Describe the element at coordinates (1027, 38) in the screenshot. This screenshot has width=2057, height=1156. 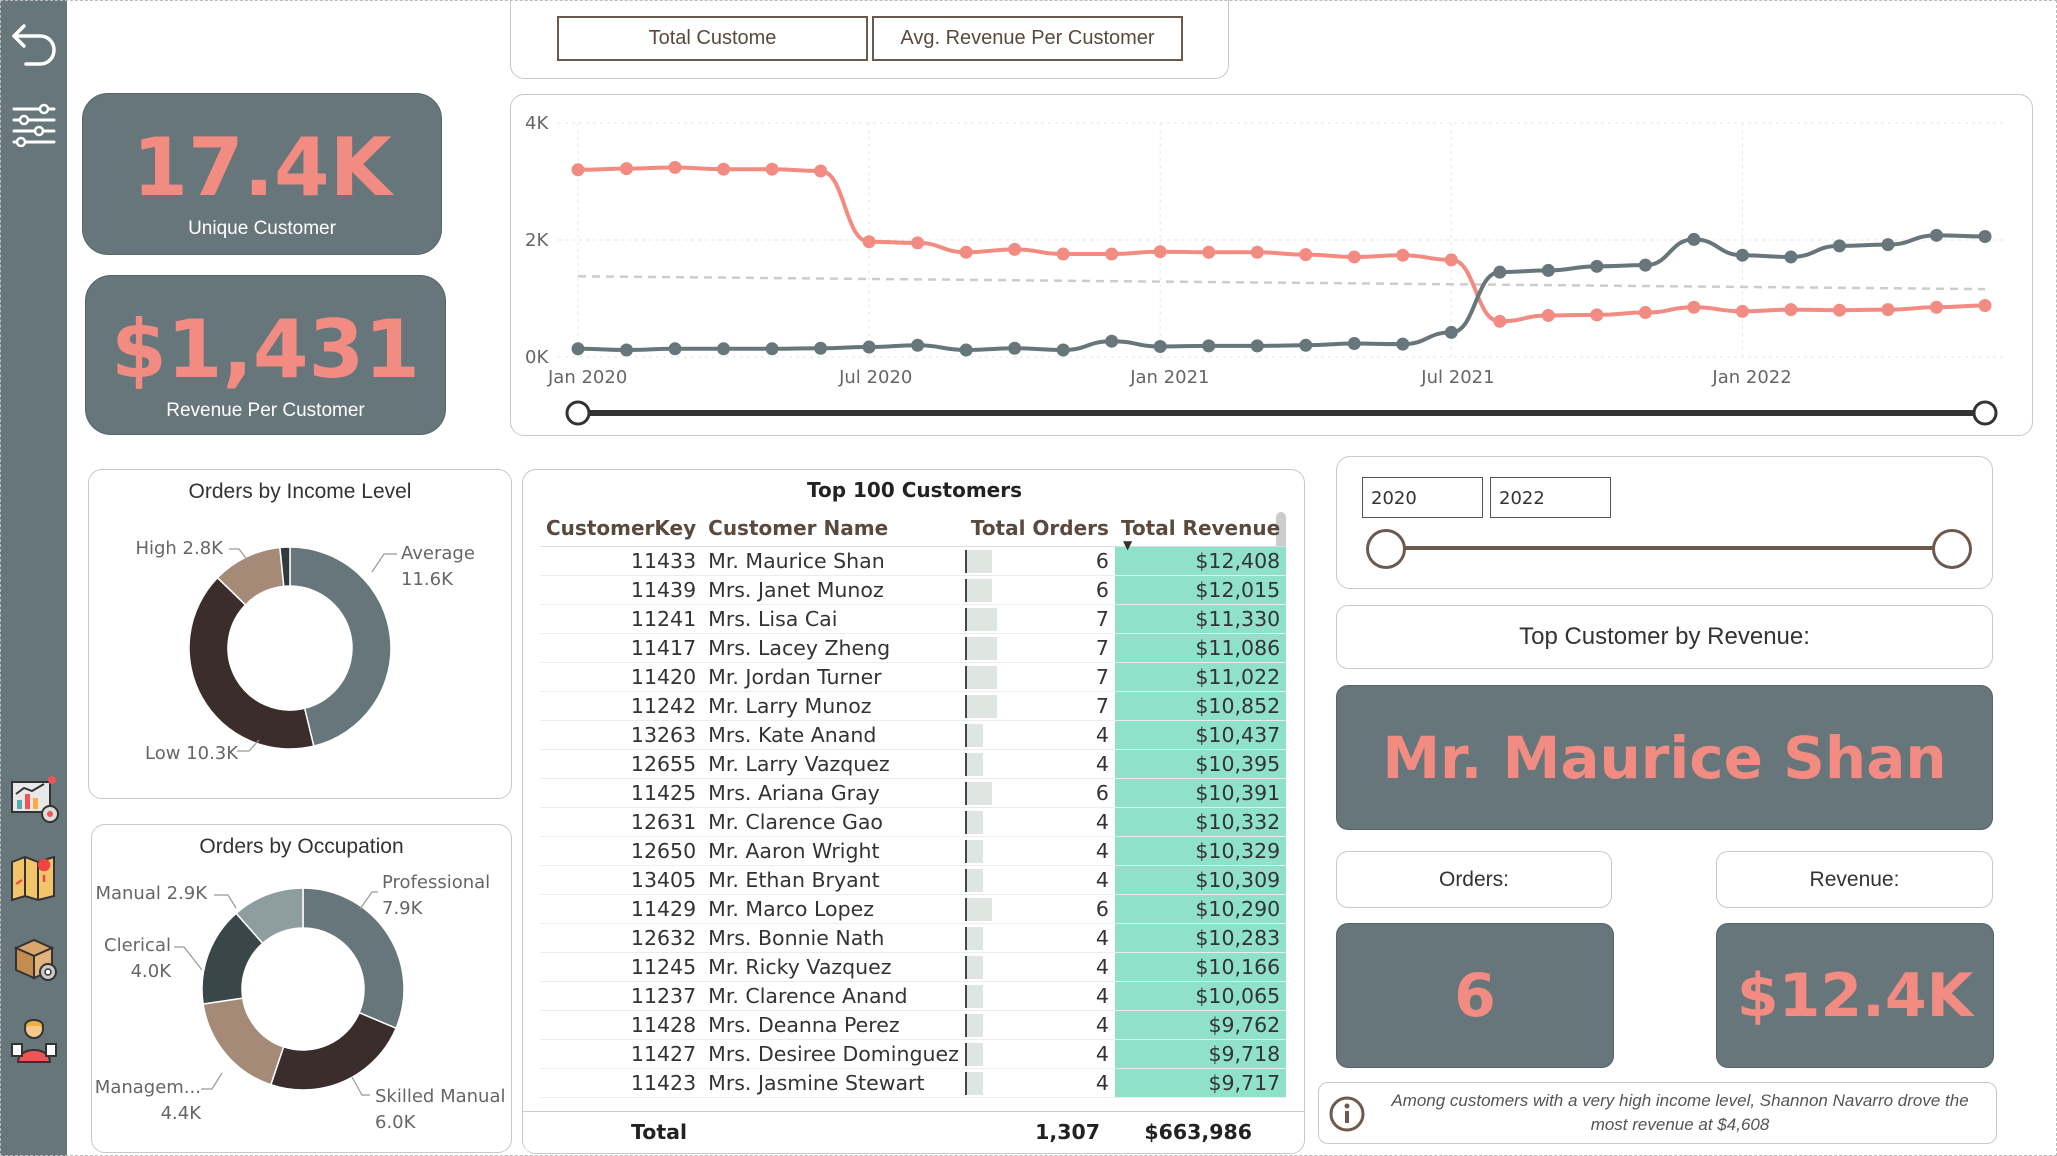
I see `avg-revenue-toggle: Avg. Revenue Per Customer` at that location.